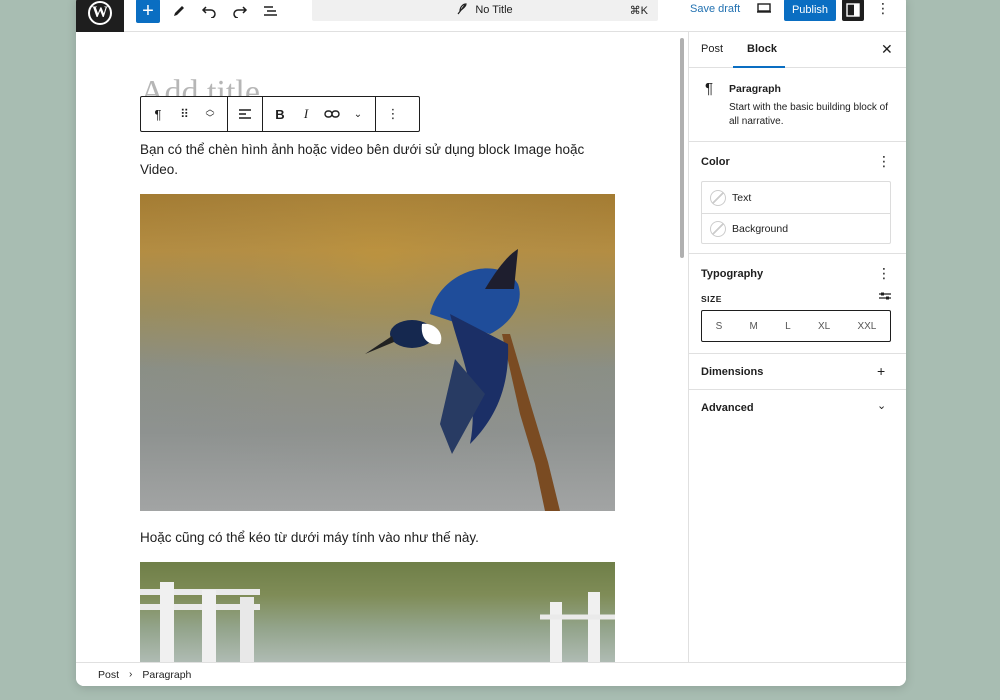 The height and width of the screenshot is (700, 1000). Describe the element at coordinates (797, 50) in the screenshot. I see `sidebar-tabs: Post Block ✕` at that location.